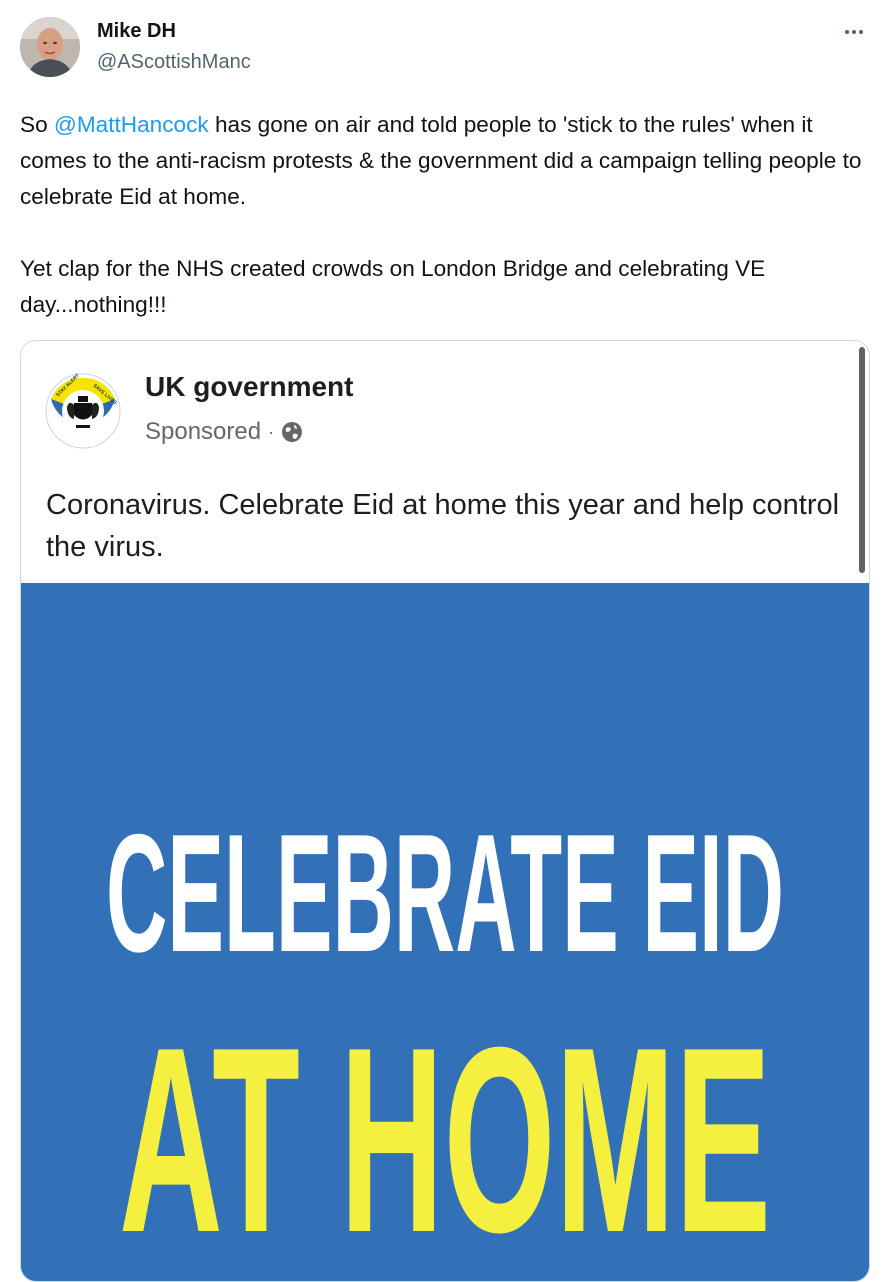  I want to click on poster-headline-line1: CELEBRATE EID, so click(445, 893).